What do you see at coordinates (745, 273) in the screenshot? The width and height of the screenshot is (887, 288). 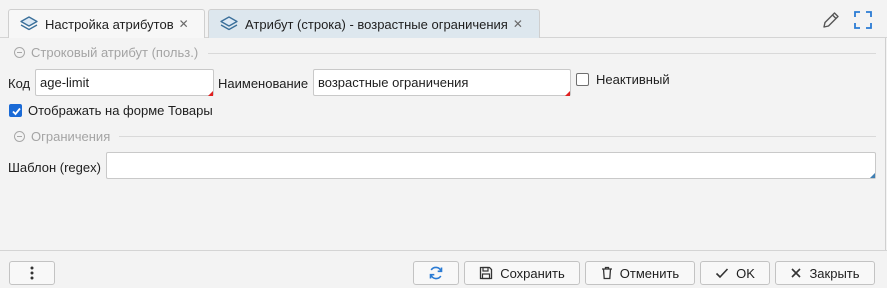 I see `ok-label: OK` at bounding box center [745, 273].